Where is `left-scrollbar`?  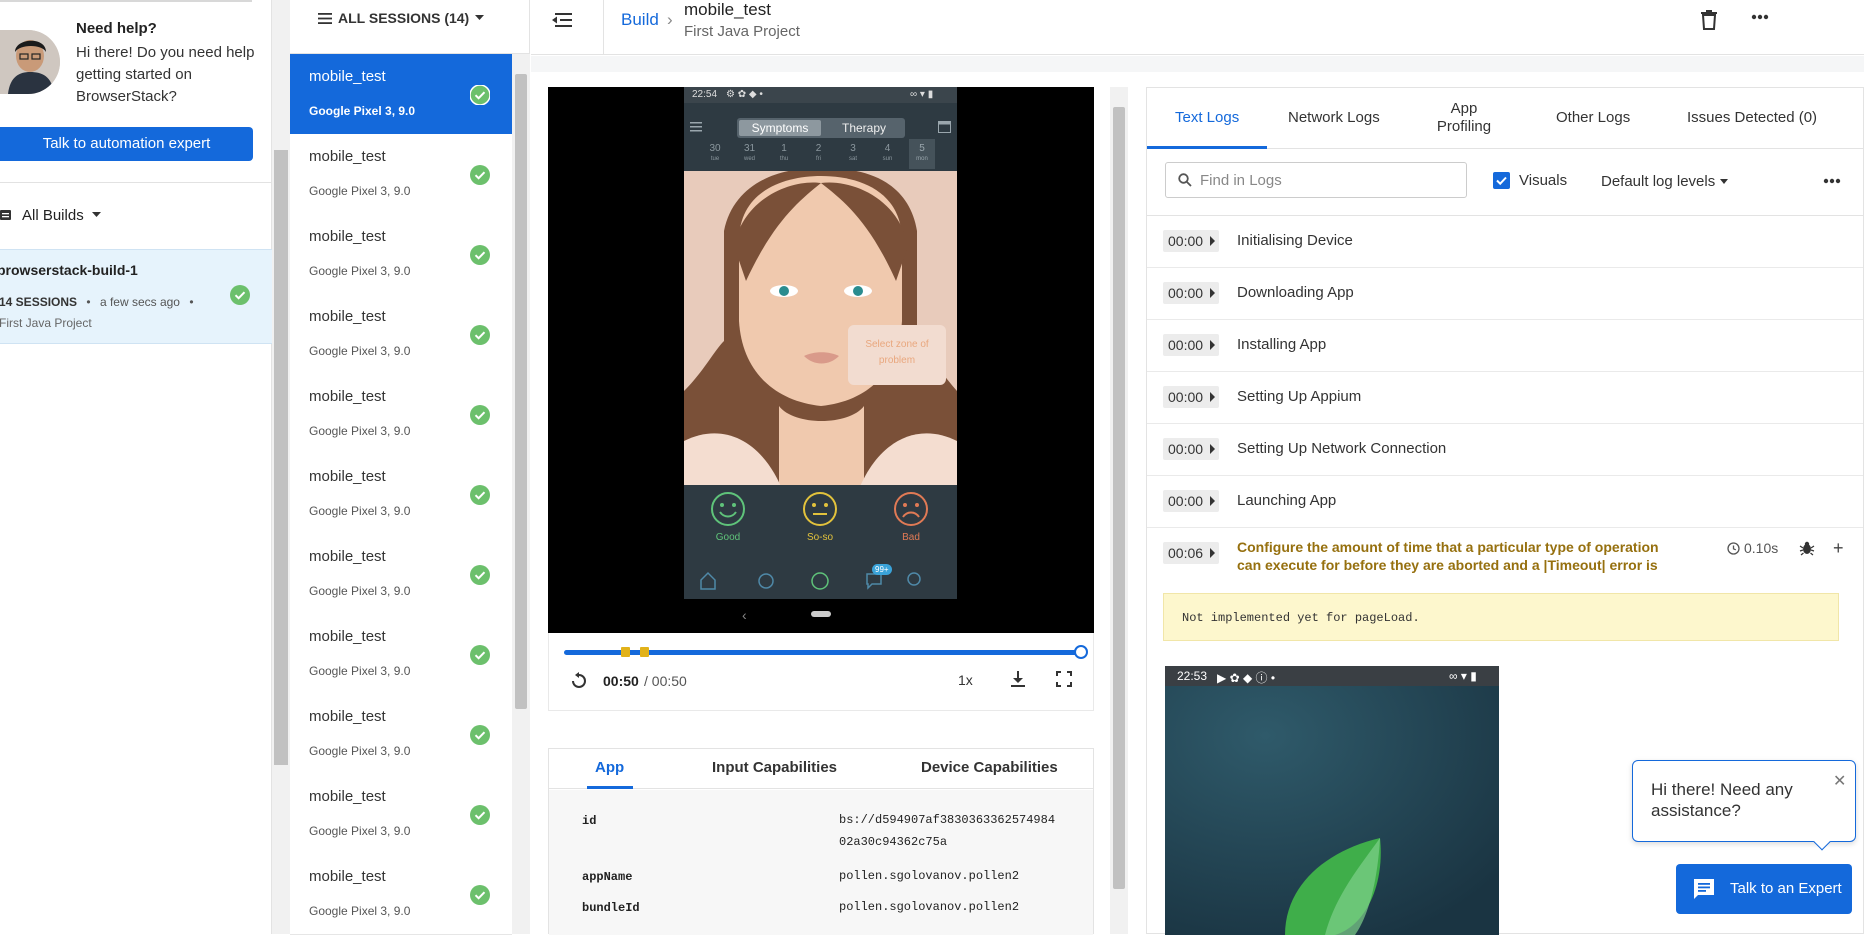
left-scrollbar is located at coordinates (281, 467).